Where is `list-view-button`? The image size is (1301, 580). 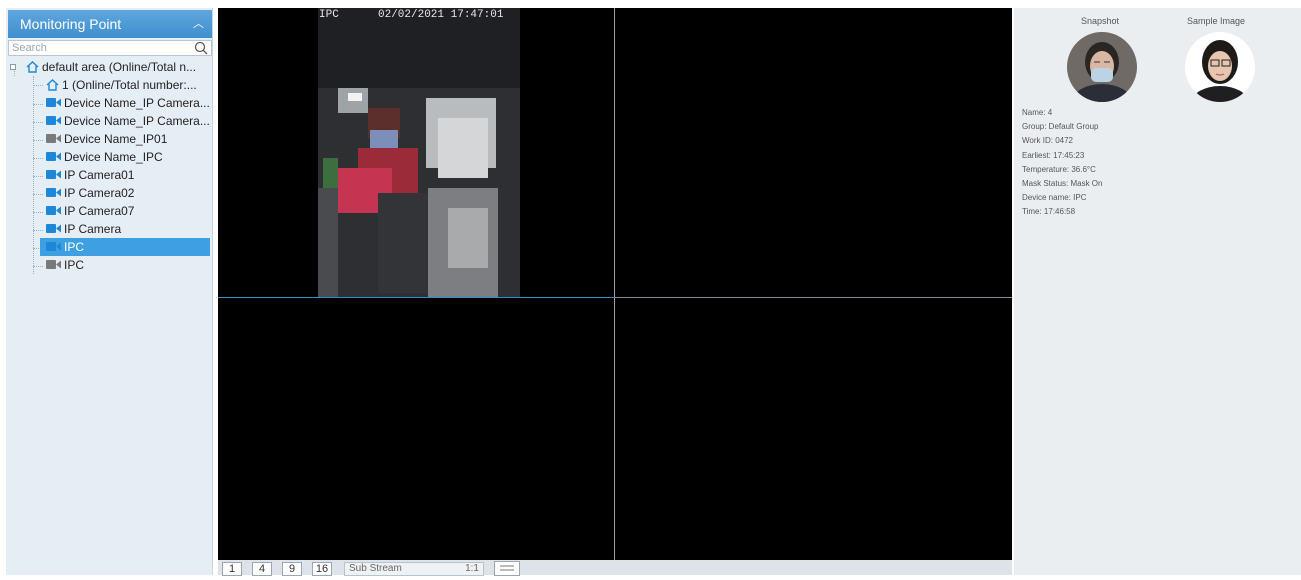 list-view-button is located at coordinates (507, 568).